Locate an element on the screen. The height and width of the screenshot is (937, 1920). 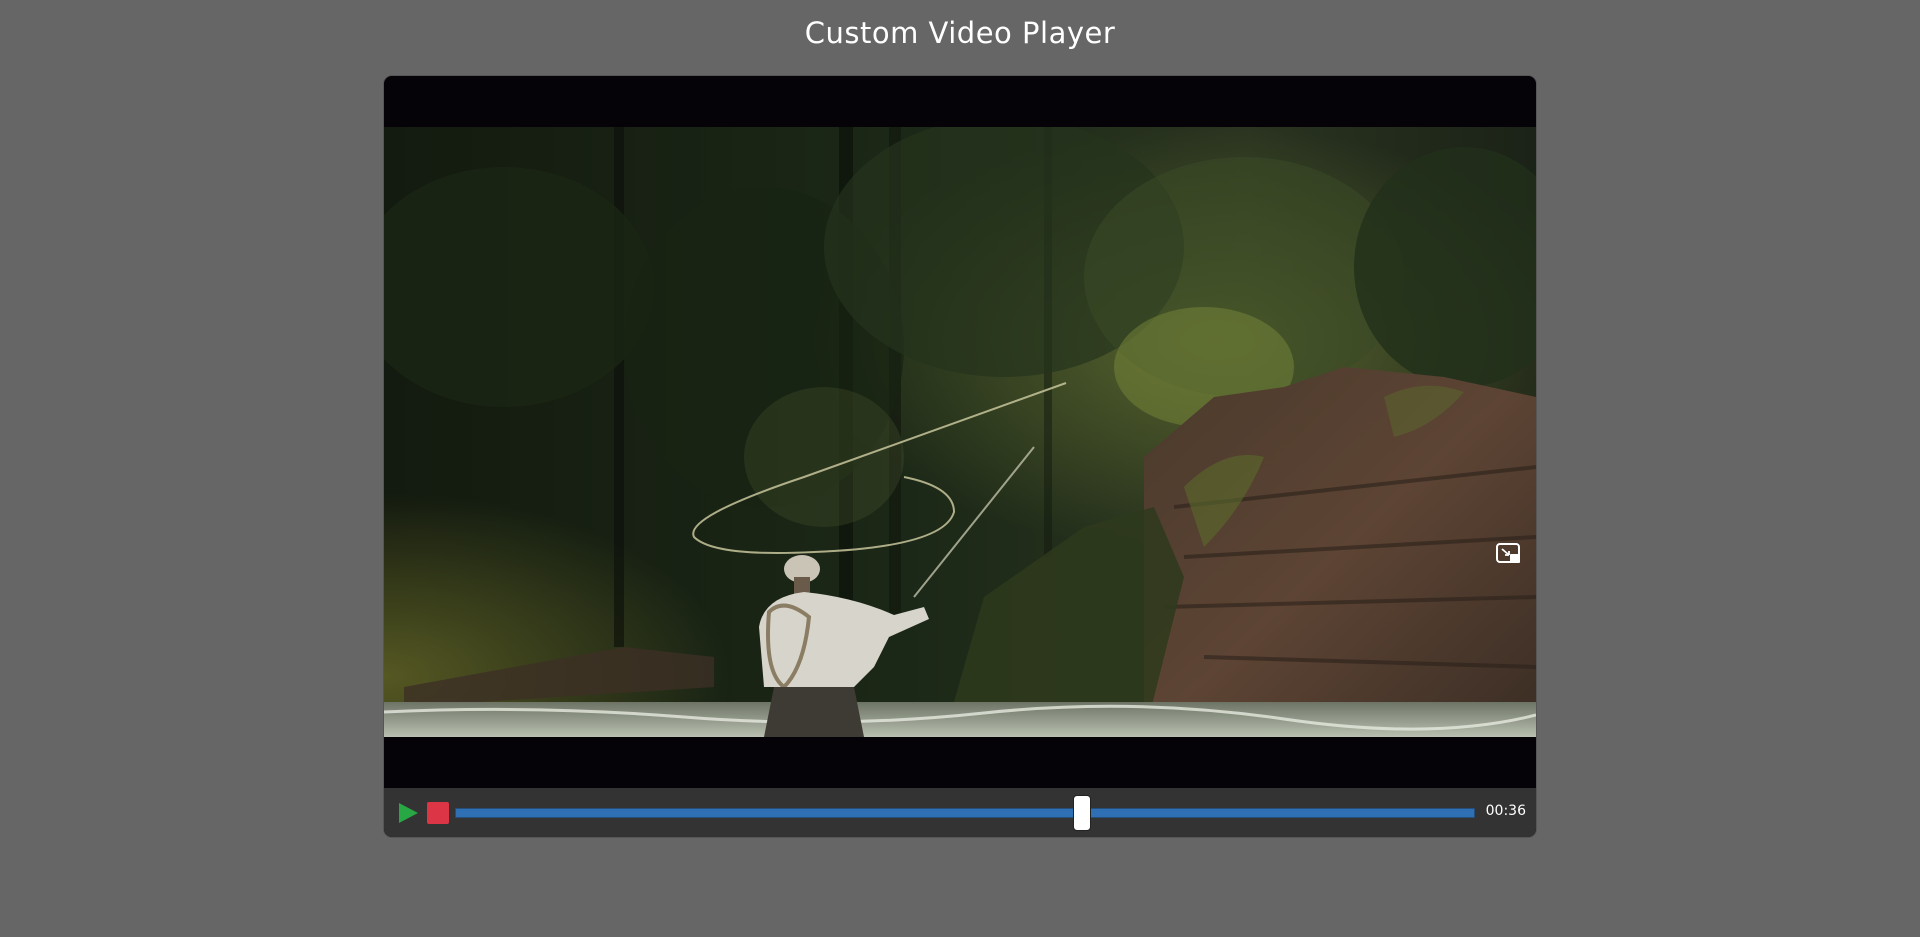
time-display: 00:36 is located at coordinates (1505, 811).